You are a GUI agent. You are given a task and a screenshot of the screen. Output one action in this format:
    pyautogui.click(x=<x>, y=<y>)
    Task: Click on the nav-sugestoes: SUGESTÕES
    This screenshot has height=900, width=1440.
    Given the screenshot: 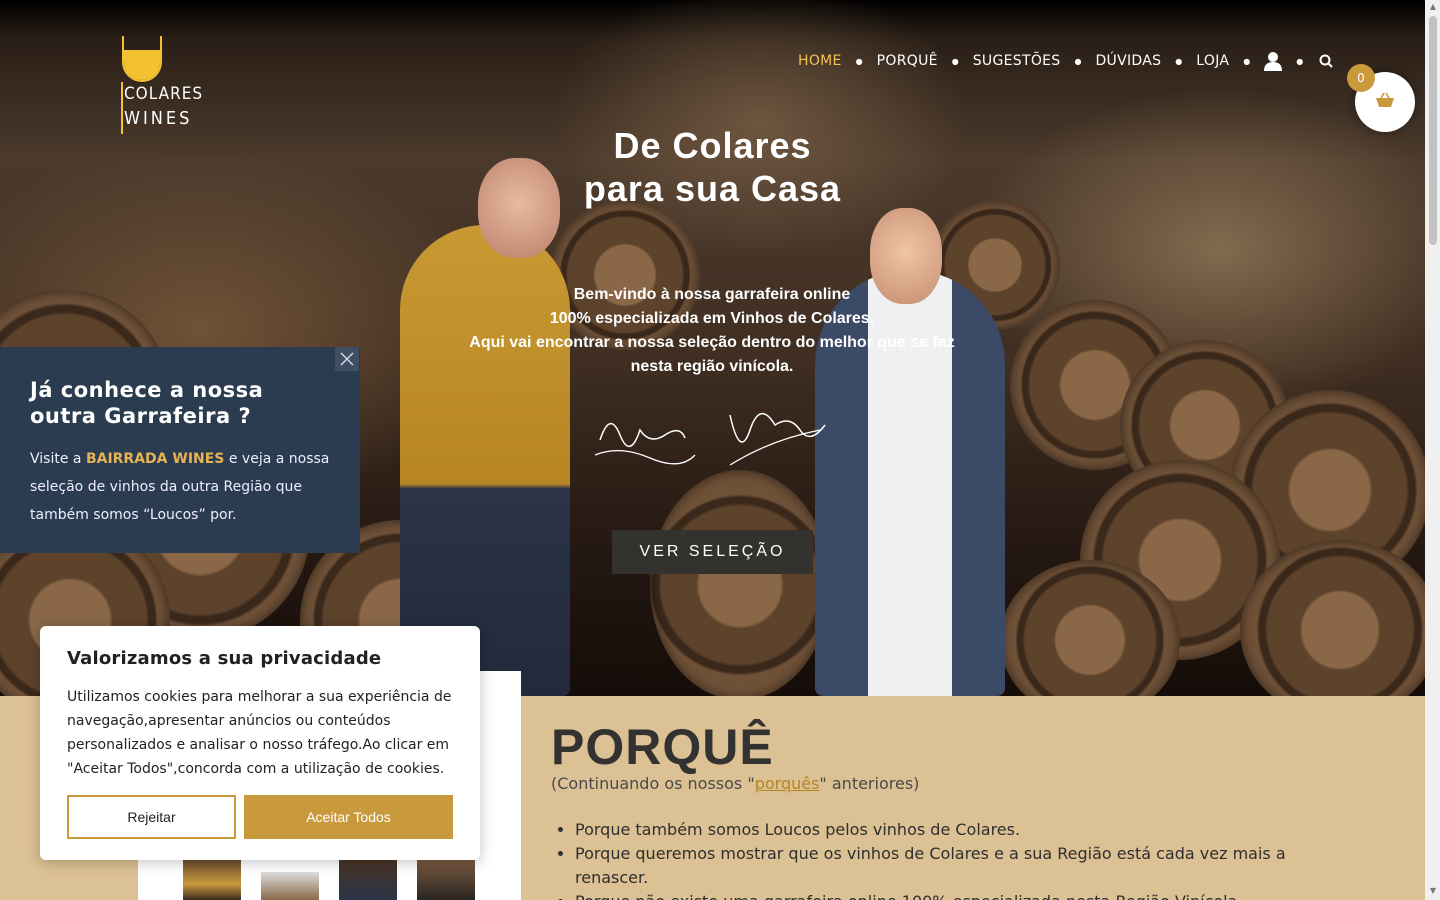 What is the action you would take?
    pyautogui.click(x=1017, y=61)
    